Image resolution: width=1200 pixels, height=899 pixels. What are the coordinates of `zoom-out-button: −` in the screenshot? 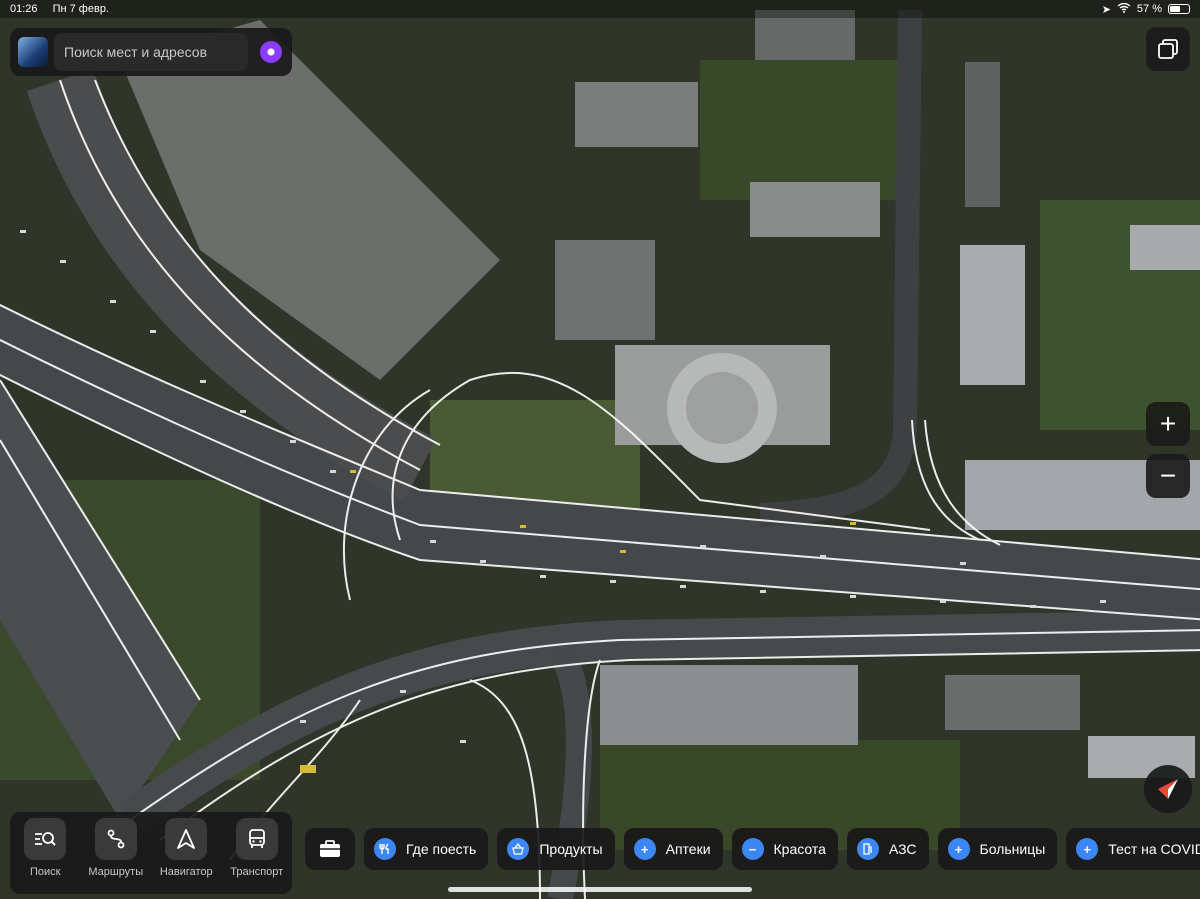 It's located at (1168, 476).